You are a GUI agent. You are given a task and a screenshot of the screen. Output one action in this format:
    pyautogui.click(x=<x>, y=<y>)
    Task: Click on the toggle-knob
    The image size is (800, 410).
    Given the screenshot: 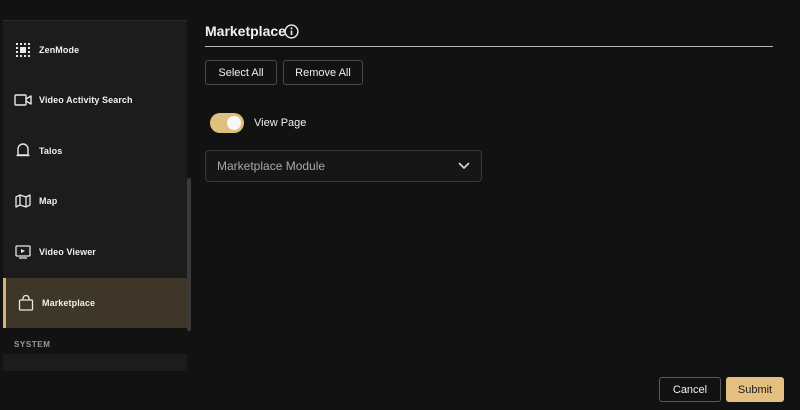 What is the action you would take?
    pyautogui.click(x=234, y=123)
    